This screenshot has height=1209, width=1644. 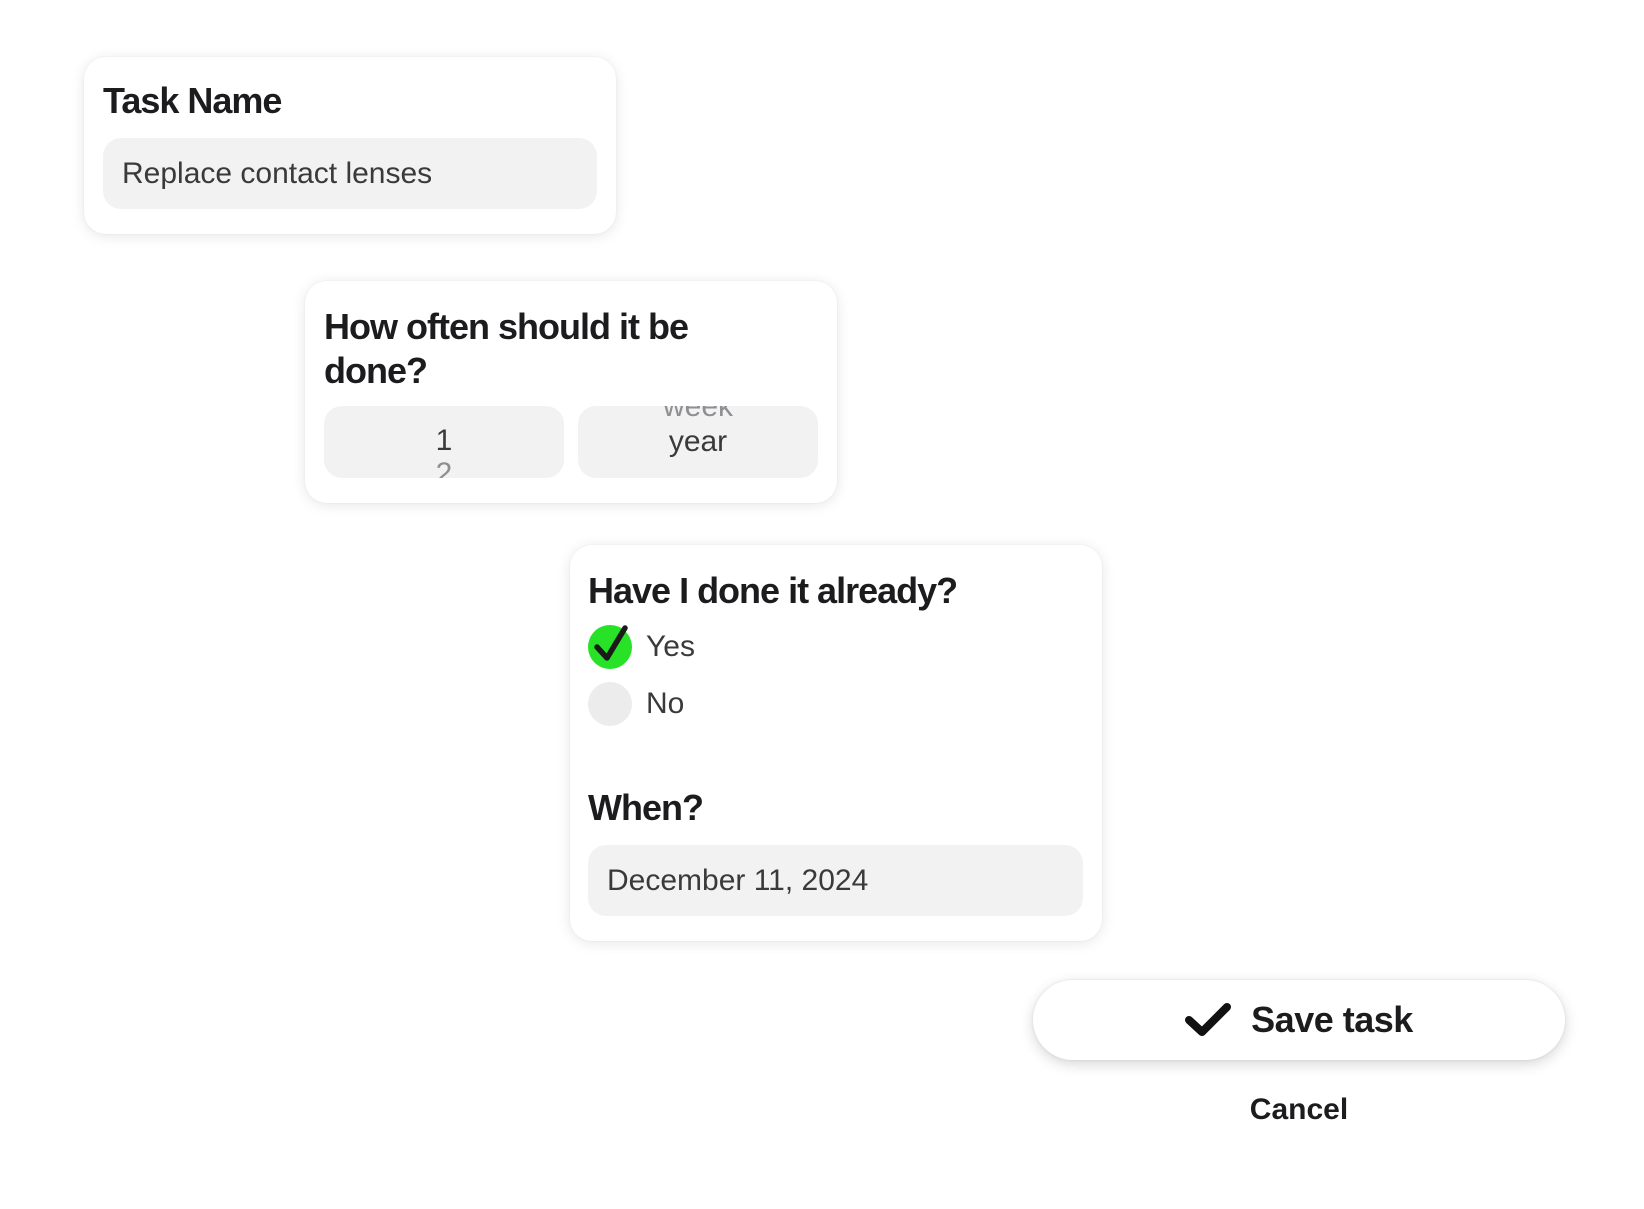 I want to click on picker-unit-selected: year, so click(x=698, y=441).